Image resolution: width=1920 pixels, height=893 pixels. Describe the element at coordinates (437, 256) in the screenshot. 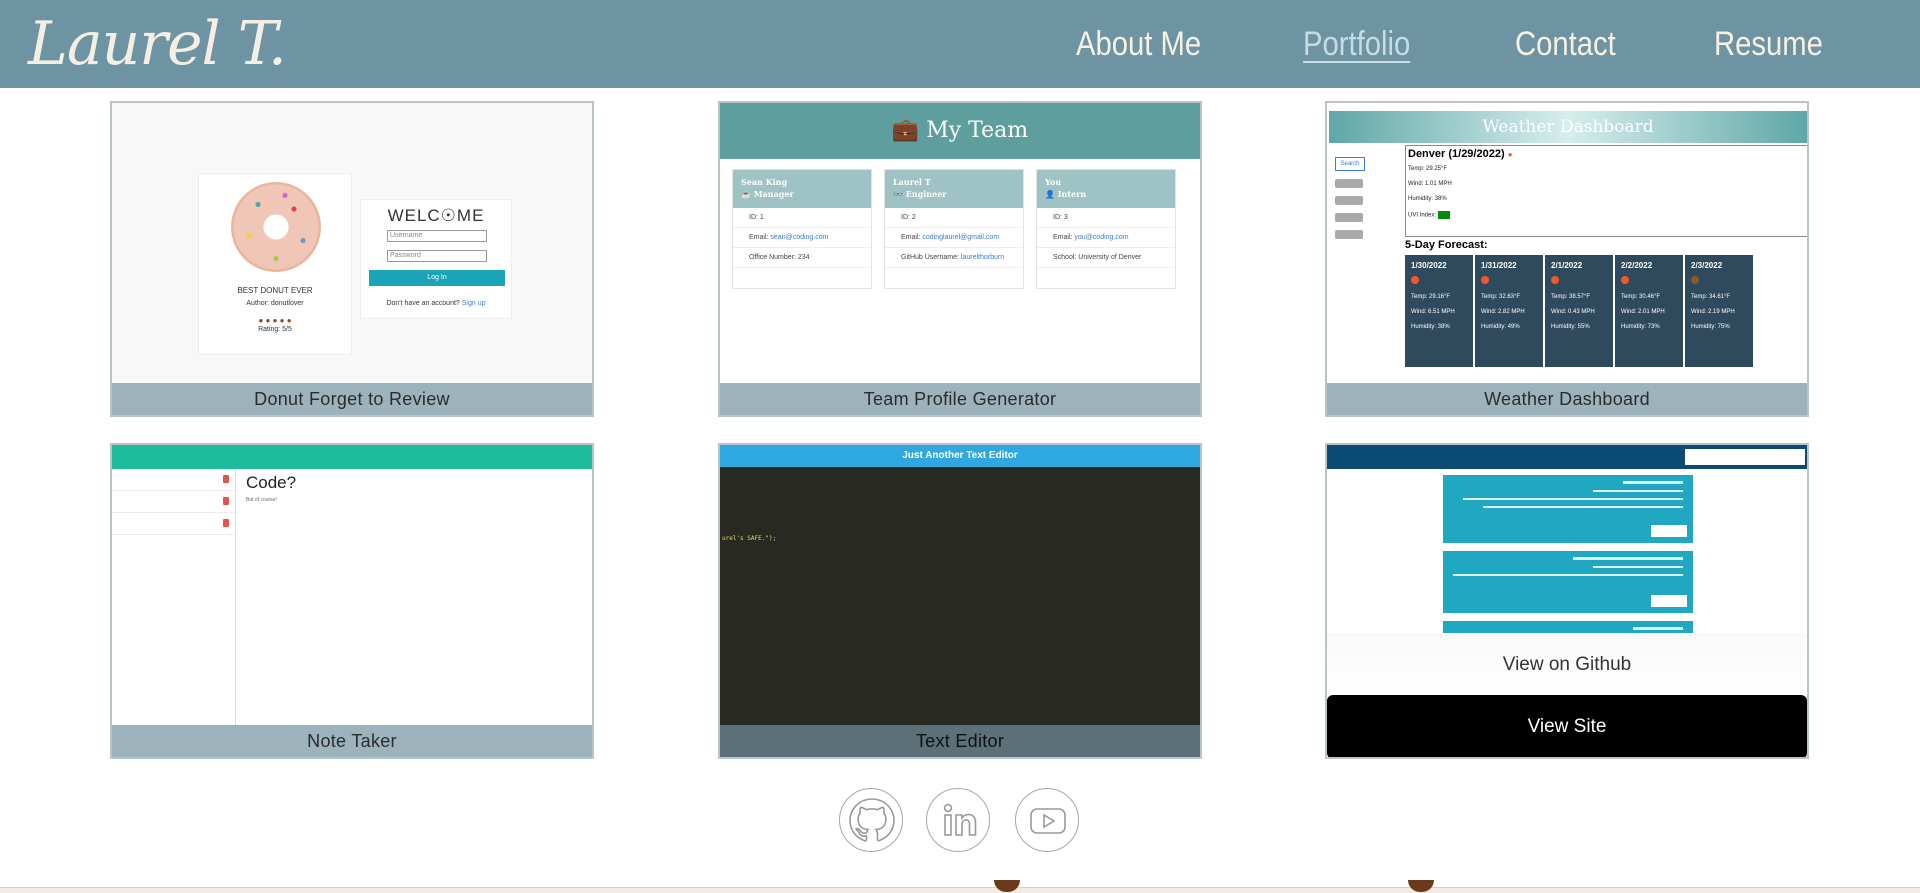

I see `password-input: Password` at that location.